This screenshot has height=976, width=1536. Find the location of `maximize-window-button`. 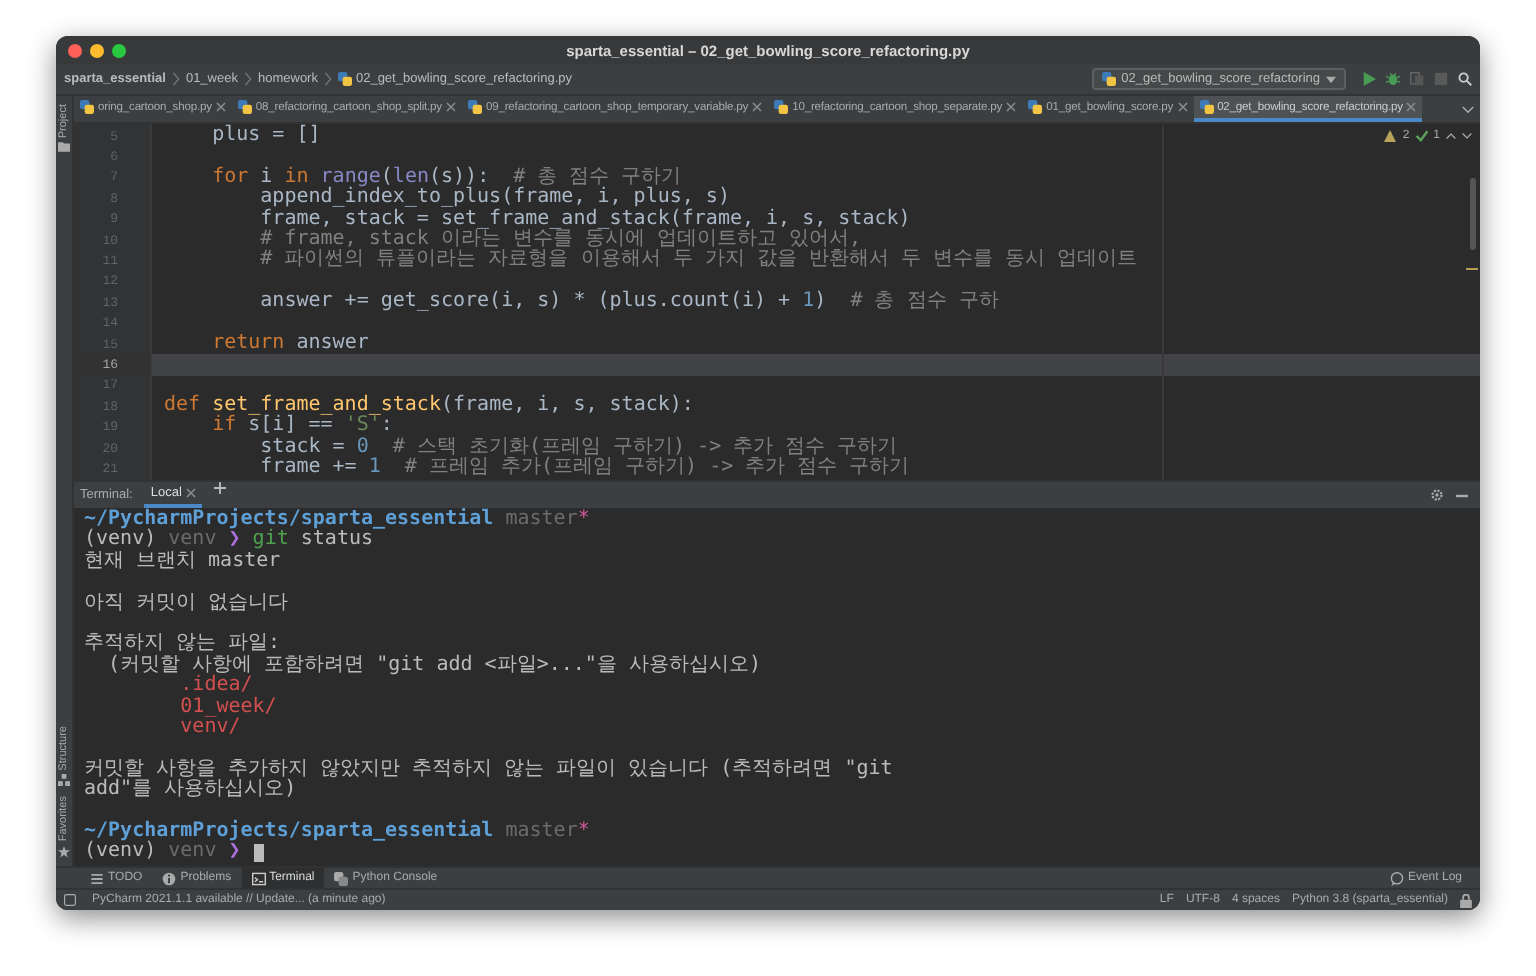

maximize-window-button is located at coordinates (119, 50).